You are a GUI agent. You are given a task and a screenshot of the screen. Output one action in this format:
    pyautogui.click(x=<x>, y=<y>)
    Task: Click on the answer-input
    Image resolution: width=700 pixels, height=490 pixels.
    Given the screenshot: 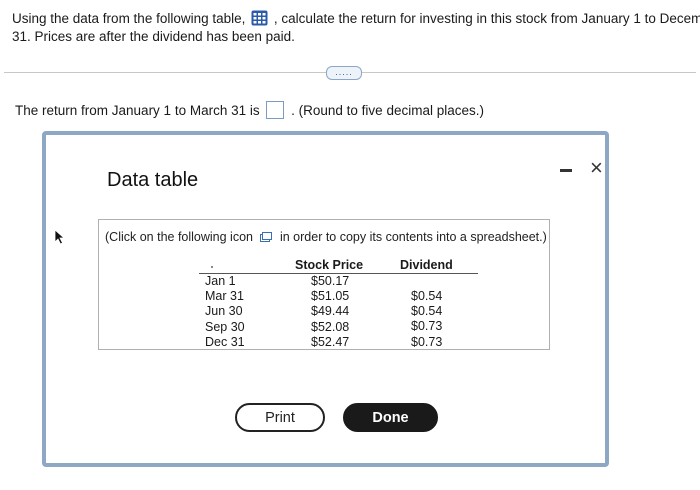 What is the action you would take?
    pyautogui.click(x=275, y=110)
    